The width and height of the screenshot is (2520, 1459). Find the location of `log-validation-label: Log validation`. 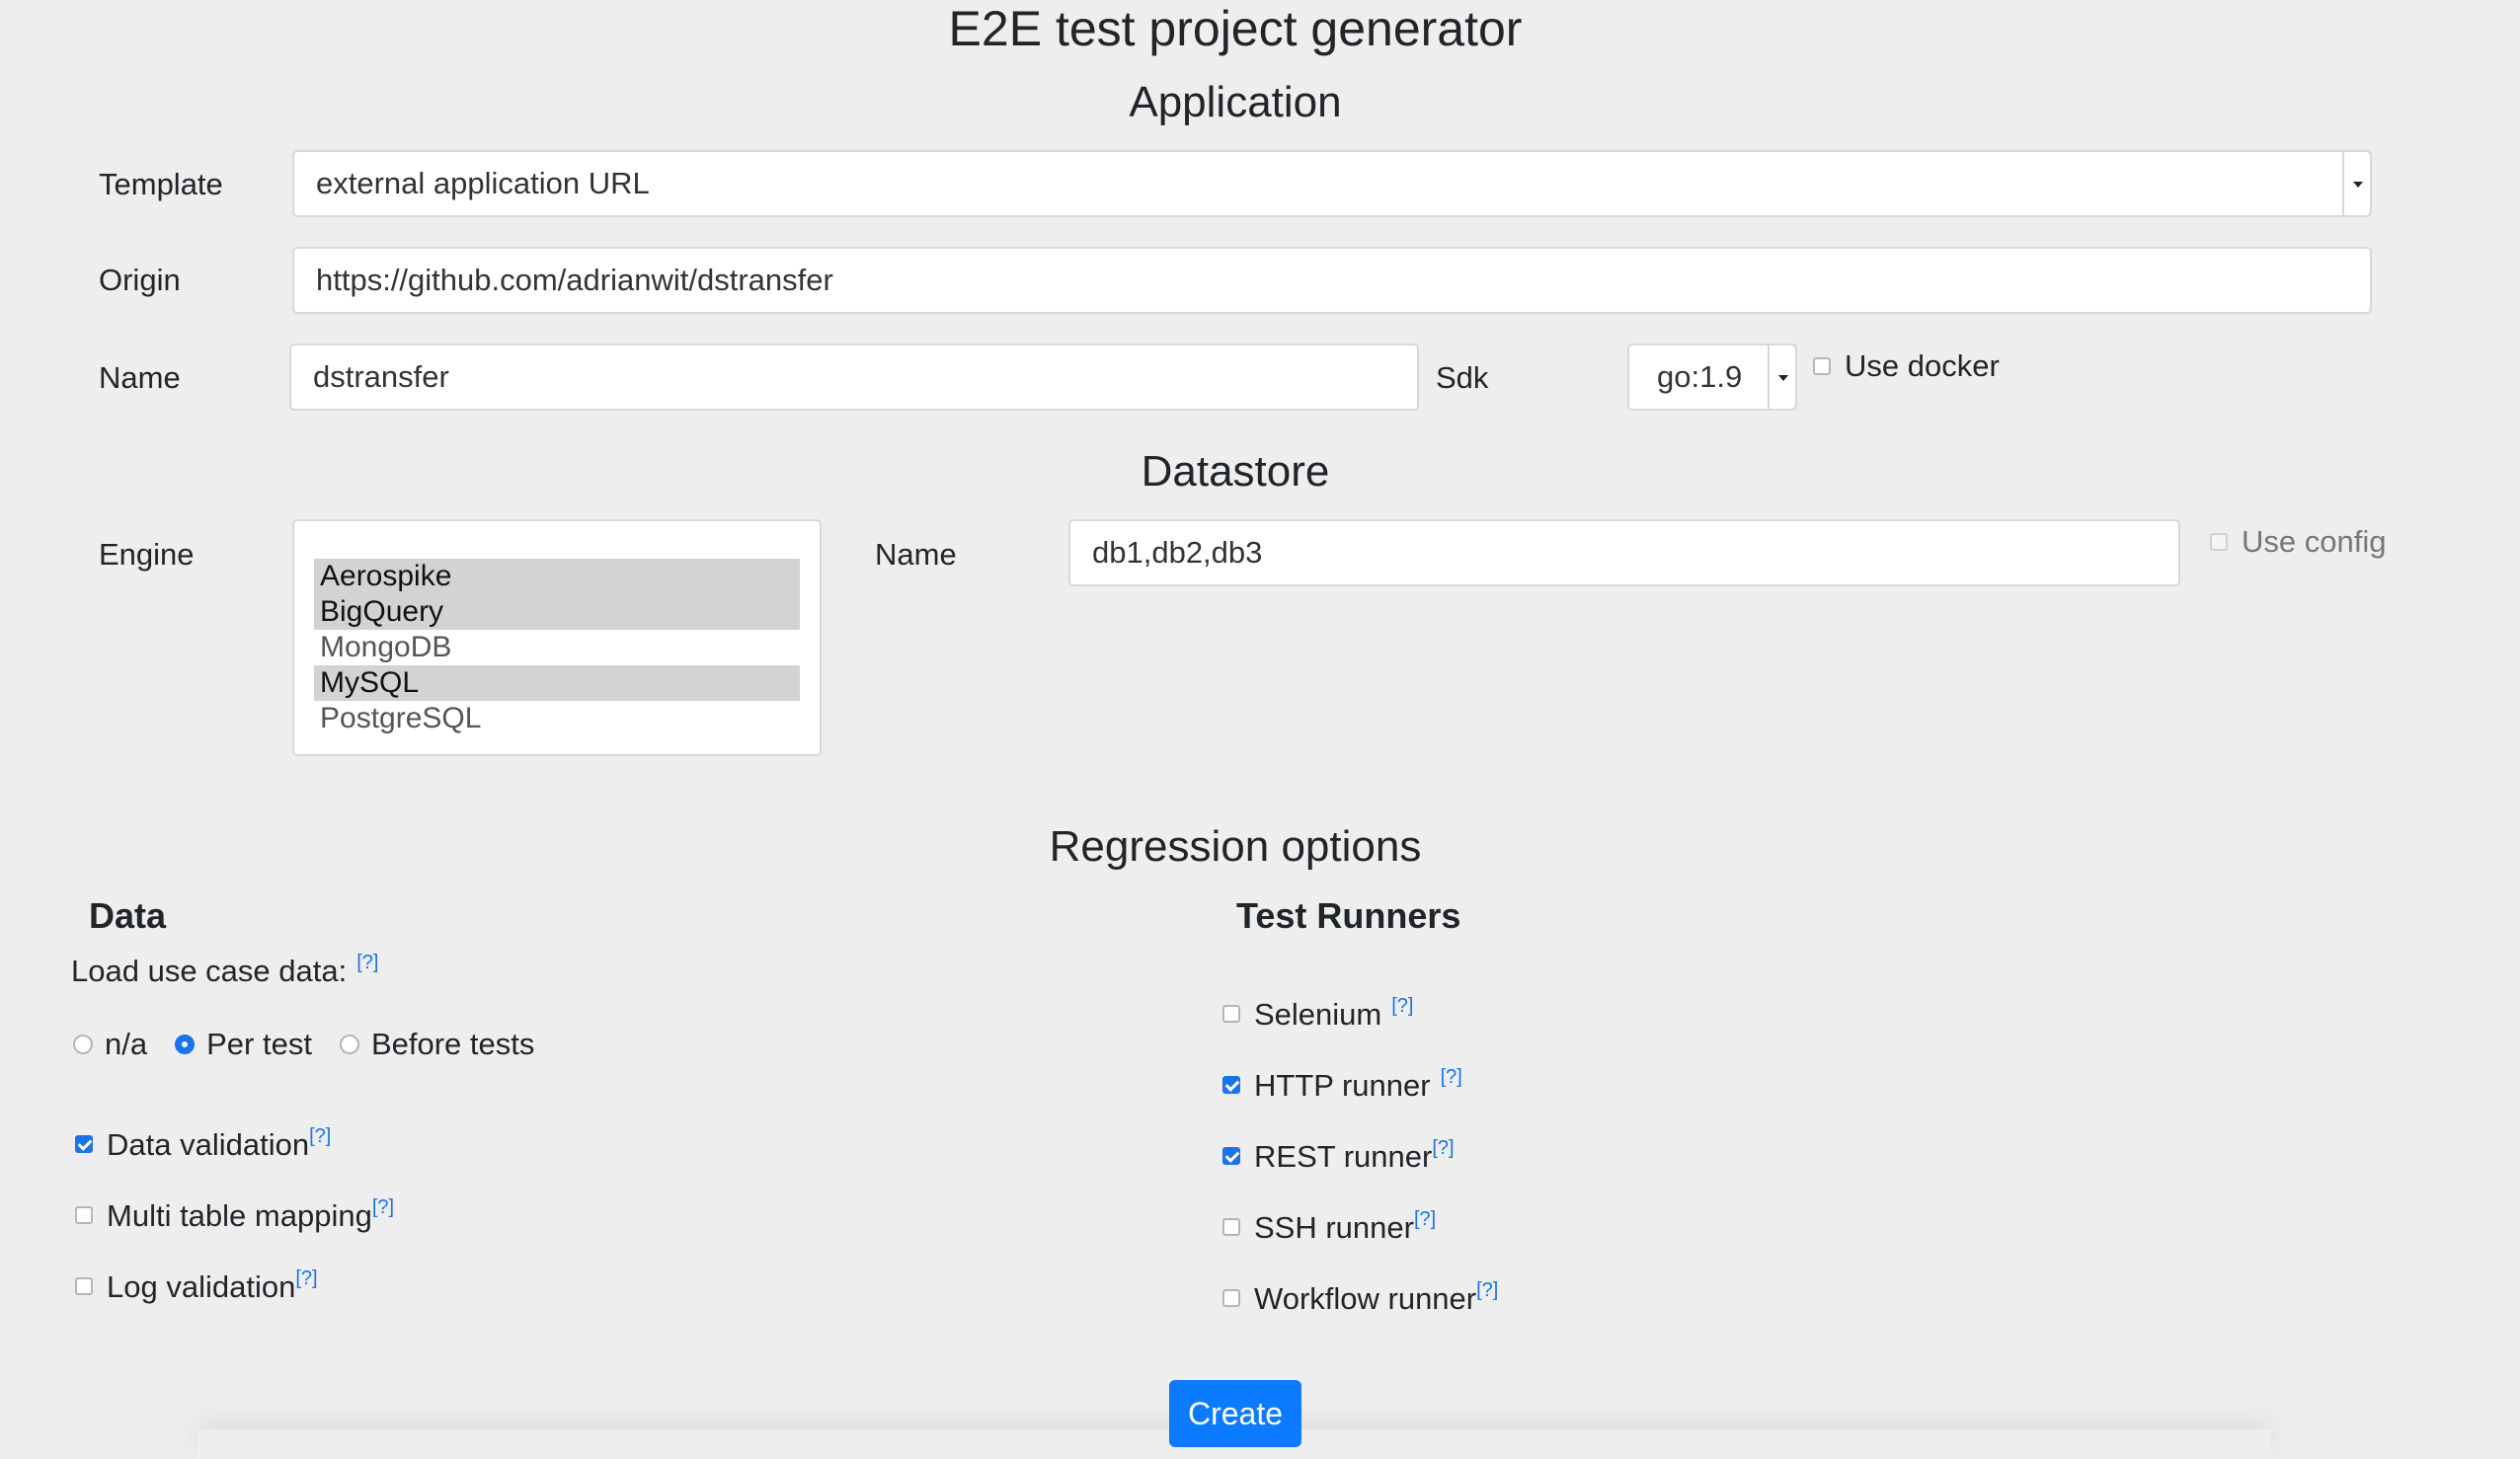

log-validation-label: Log validation is located at coordinates (201, 1286).